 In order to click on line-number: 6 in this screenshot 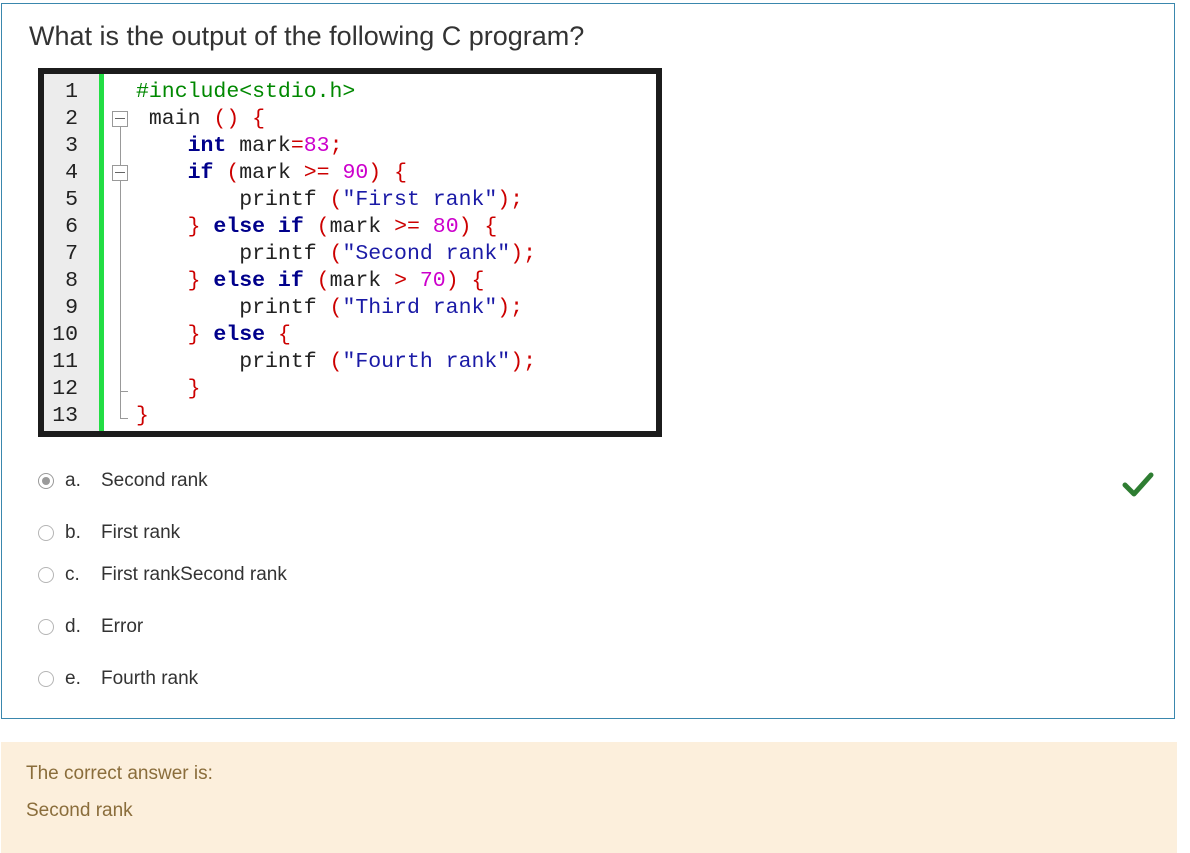, I will do `click(71, 227)`.